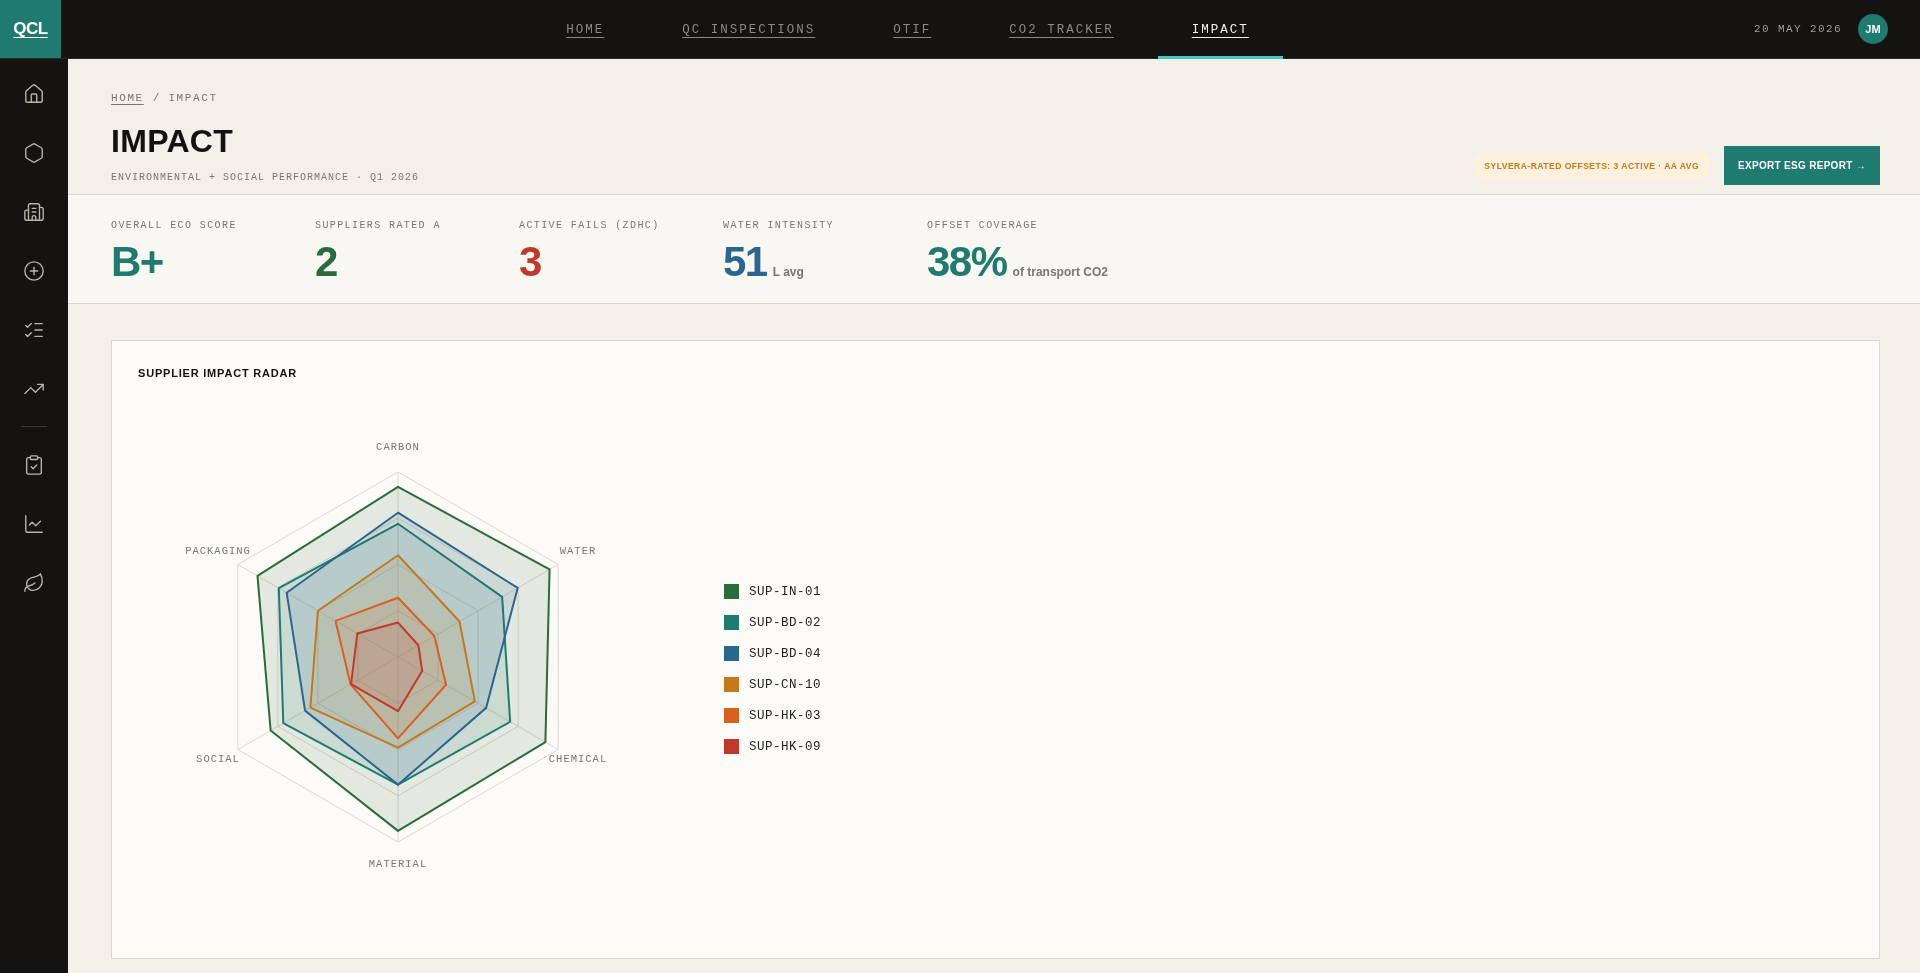 This screenshot has width=1920, height=973. Describe the element at coordinates (265, 178) in the screenshot. I see `page-subtitle: ENVIRONMENTAL + SOCIAL PERFORMANCE · Q1 2026` at that location.